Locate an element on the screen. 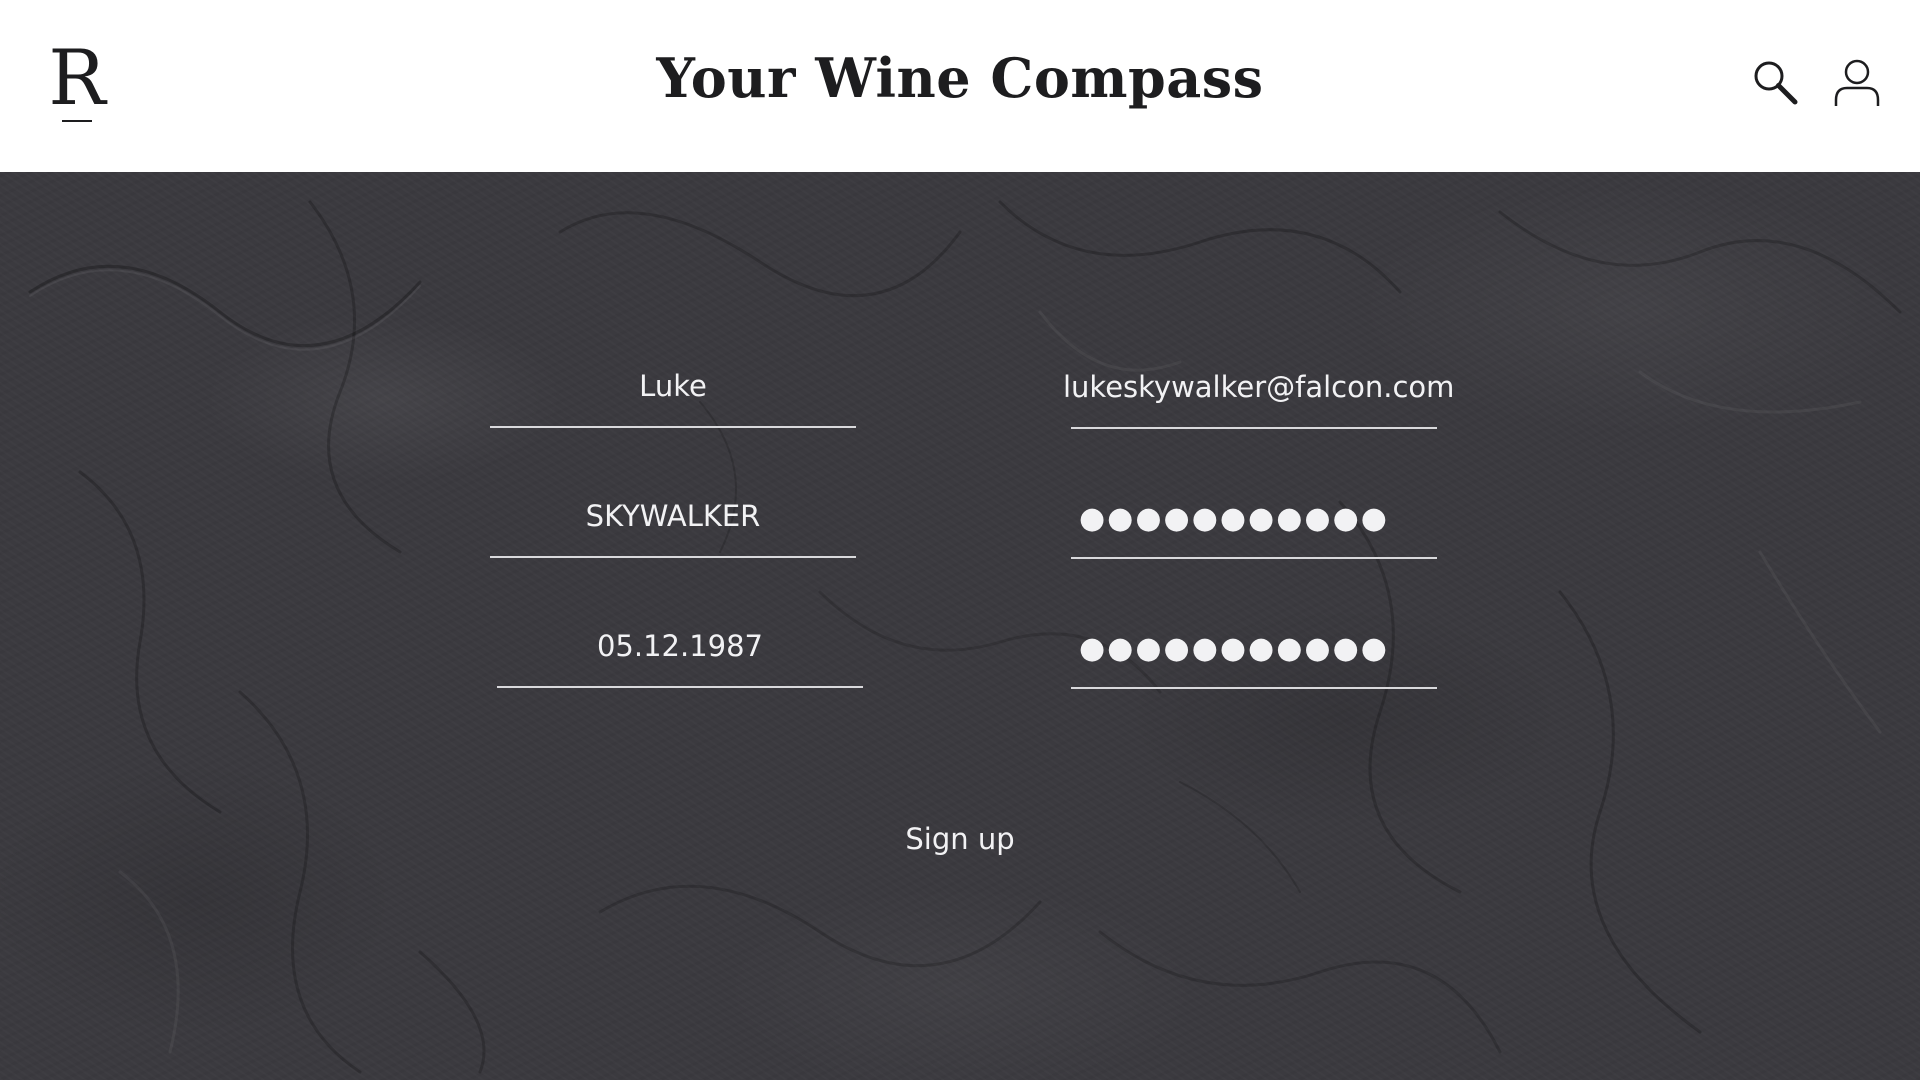  email-field: lukeskywalker@falcon.com is located at coordinates (1258, 388).